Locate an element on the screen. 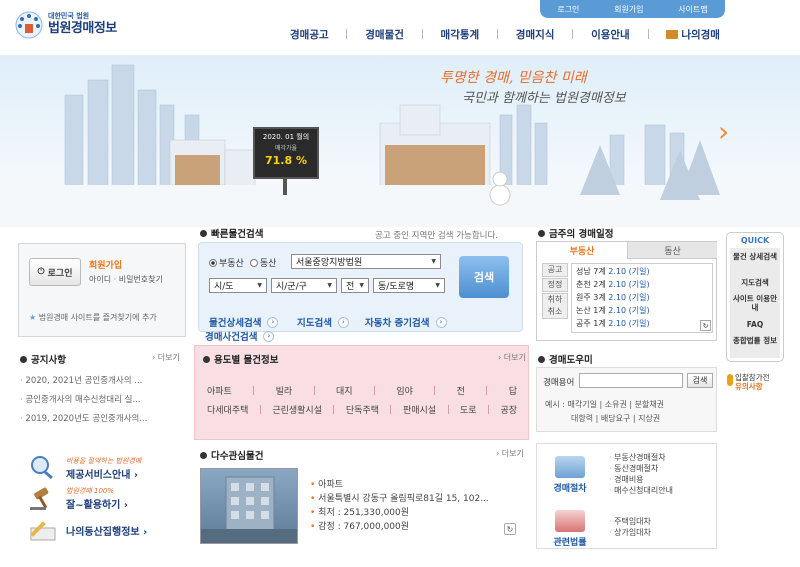 This screenshot has width=800, height=567. radio-movable: 동산 is located at coordinates (262, 262).